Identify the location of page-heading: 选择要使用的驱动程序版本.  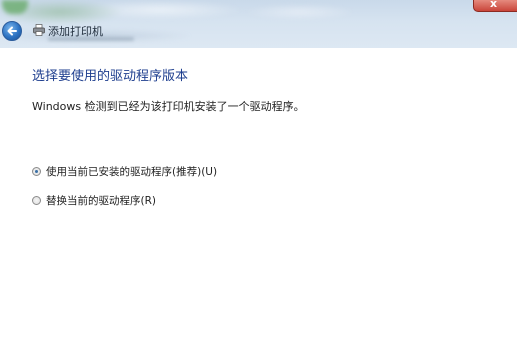
(110, 76).